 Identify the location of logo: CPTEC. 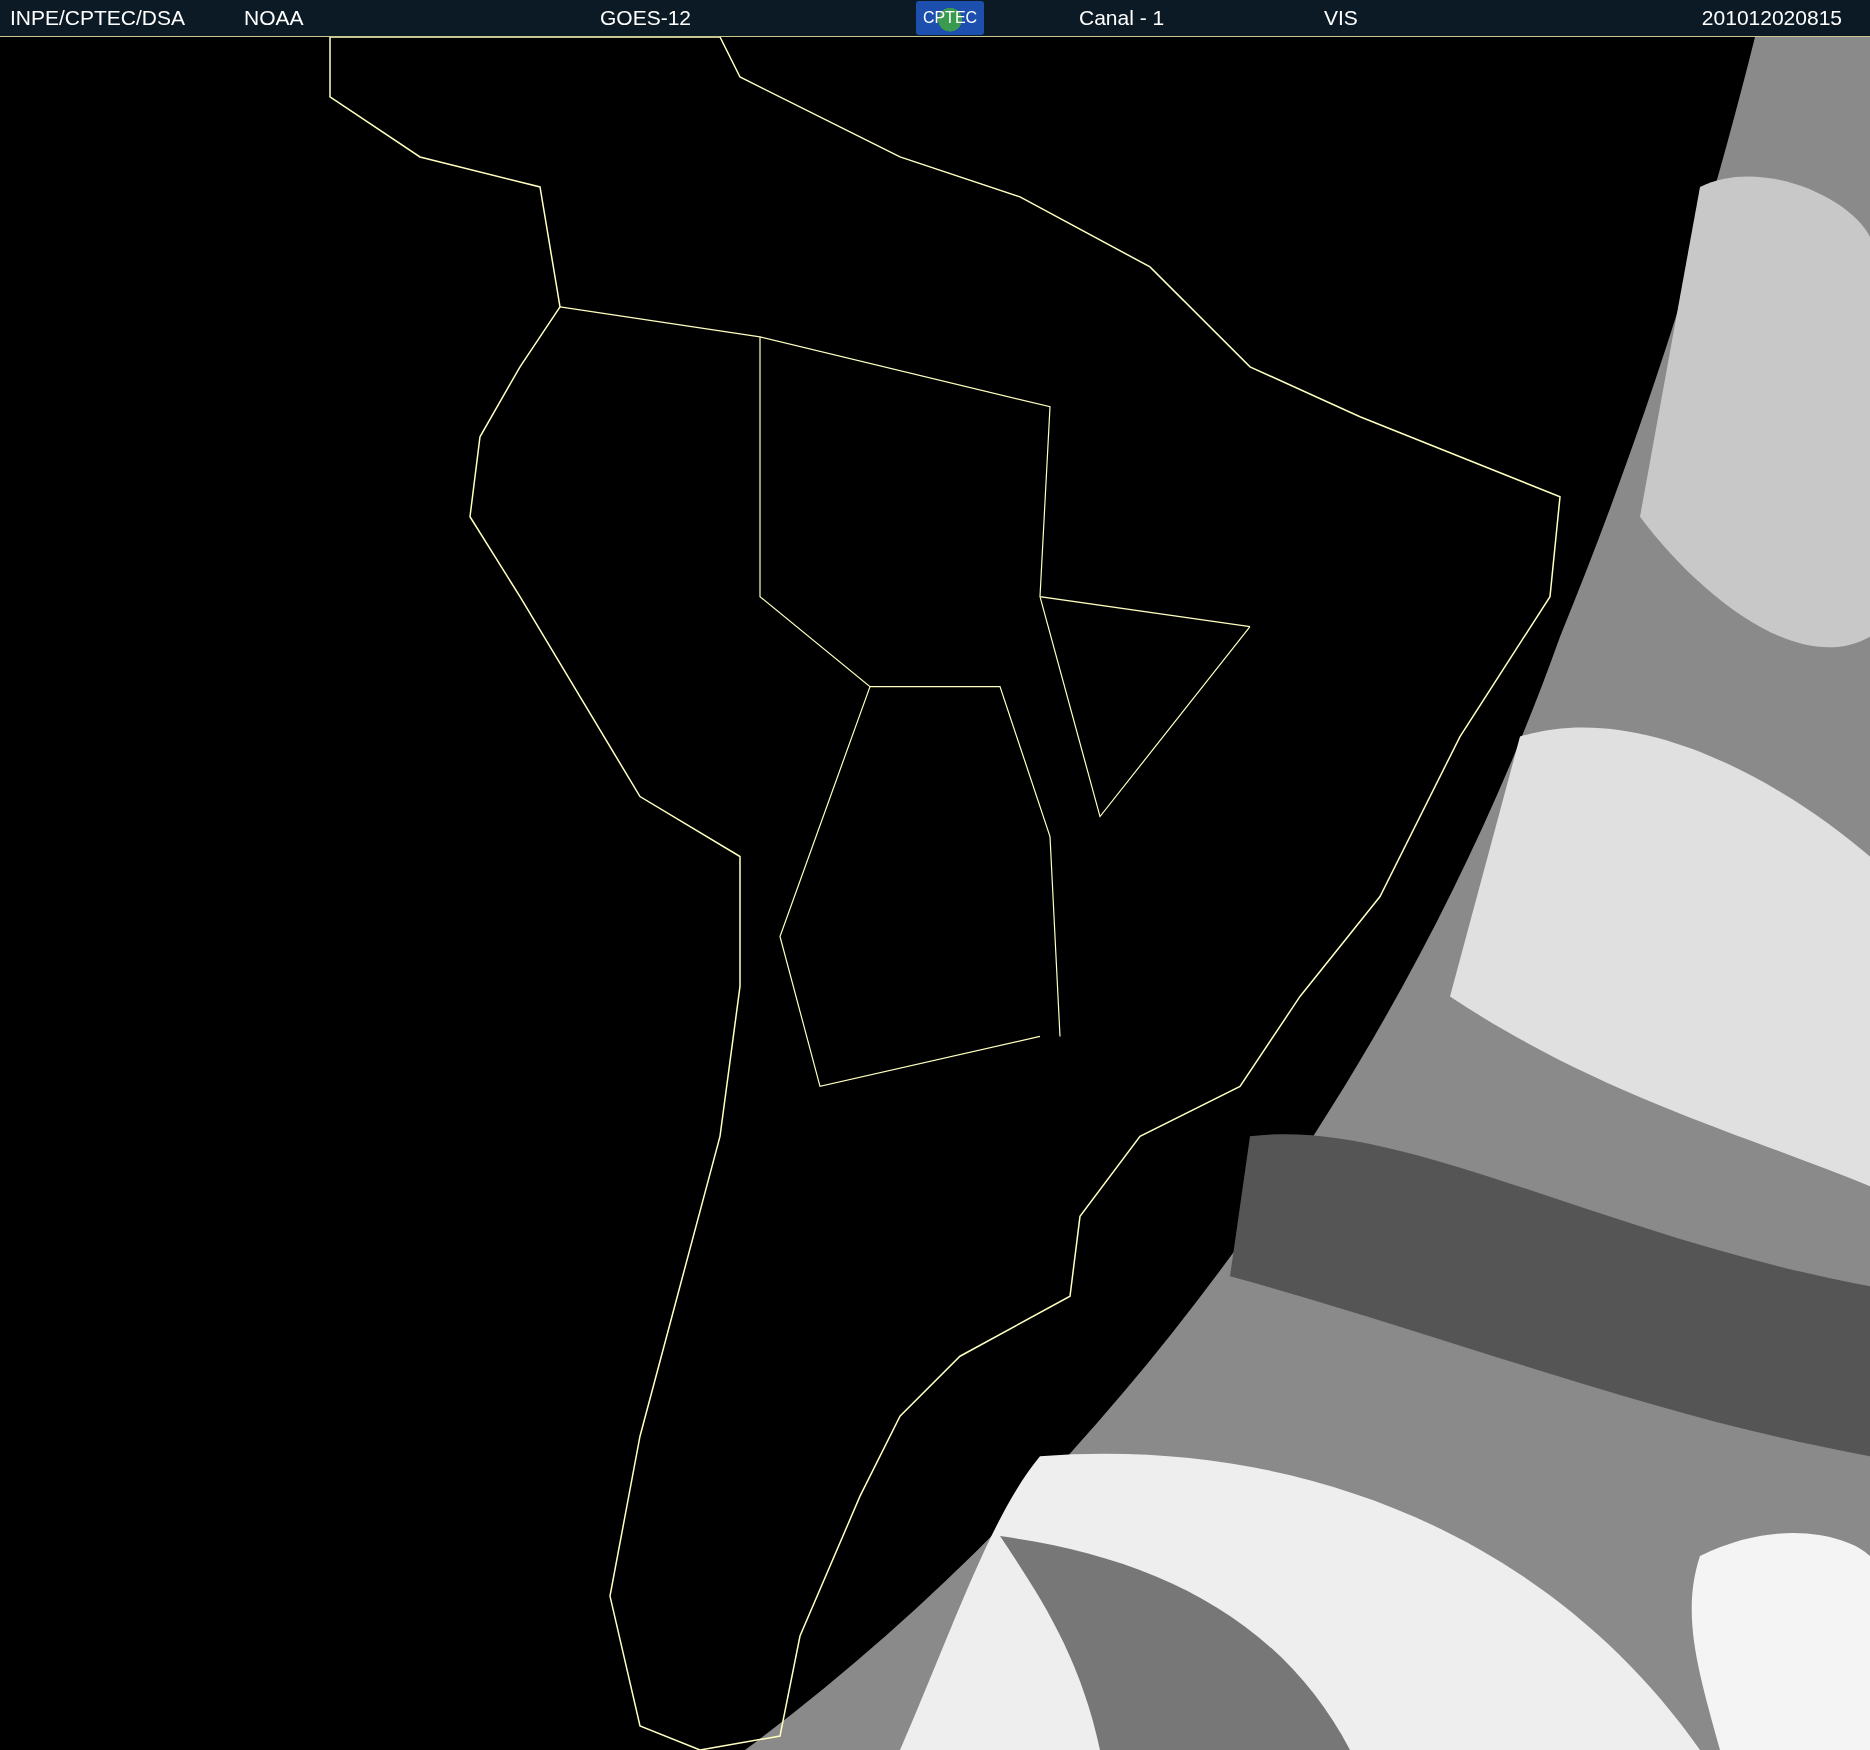
(950, 18).